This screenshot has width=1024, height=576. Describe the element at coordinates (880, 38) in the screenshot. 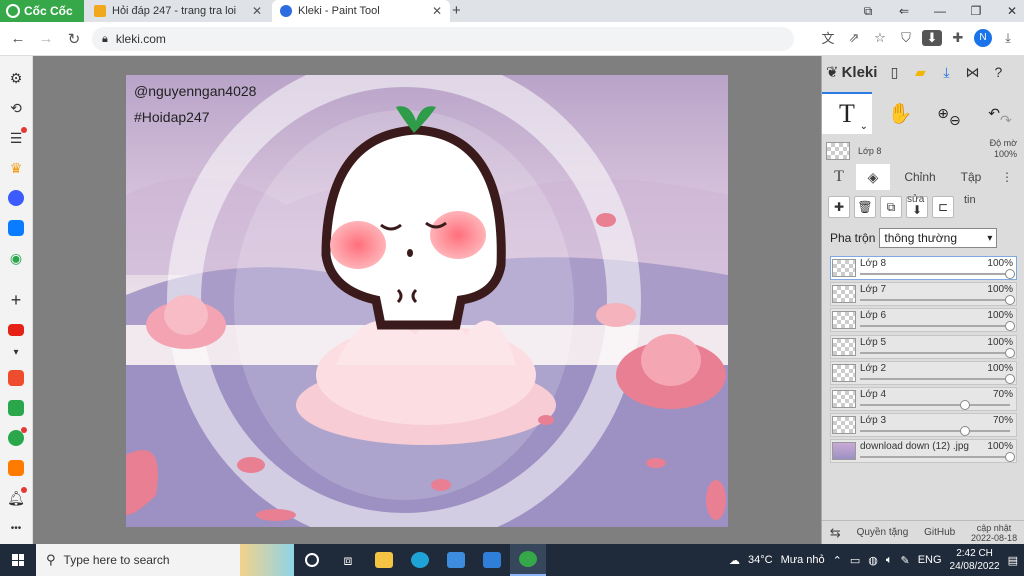

I see `star-icon: ☆` at that location.